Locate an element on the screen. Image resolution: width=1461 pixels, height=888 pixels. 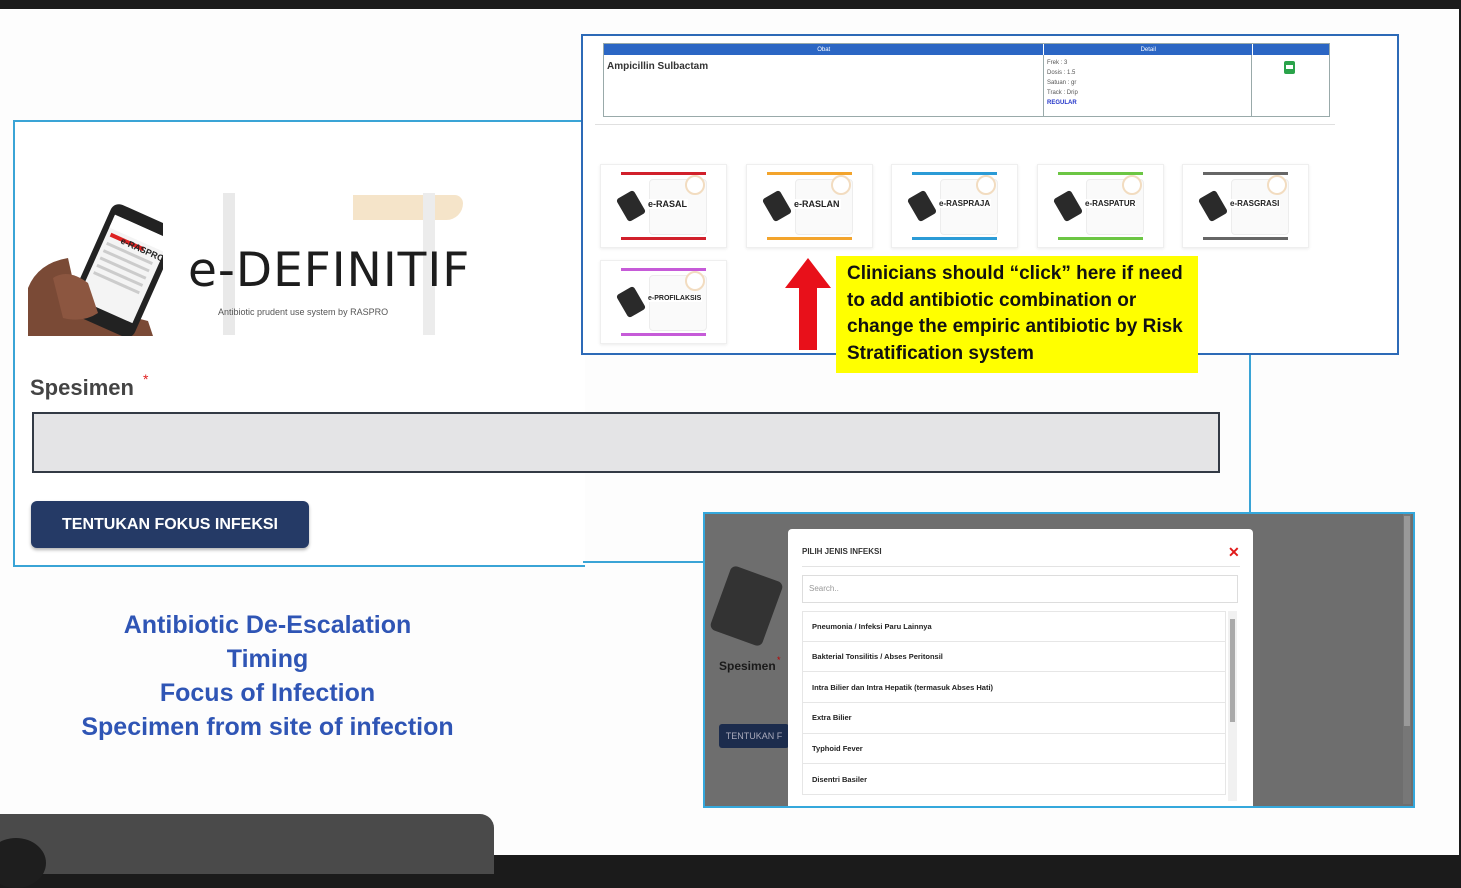
note-line: Focus of Infection is located at coordinates (267, 693).